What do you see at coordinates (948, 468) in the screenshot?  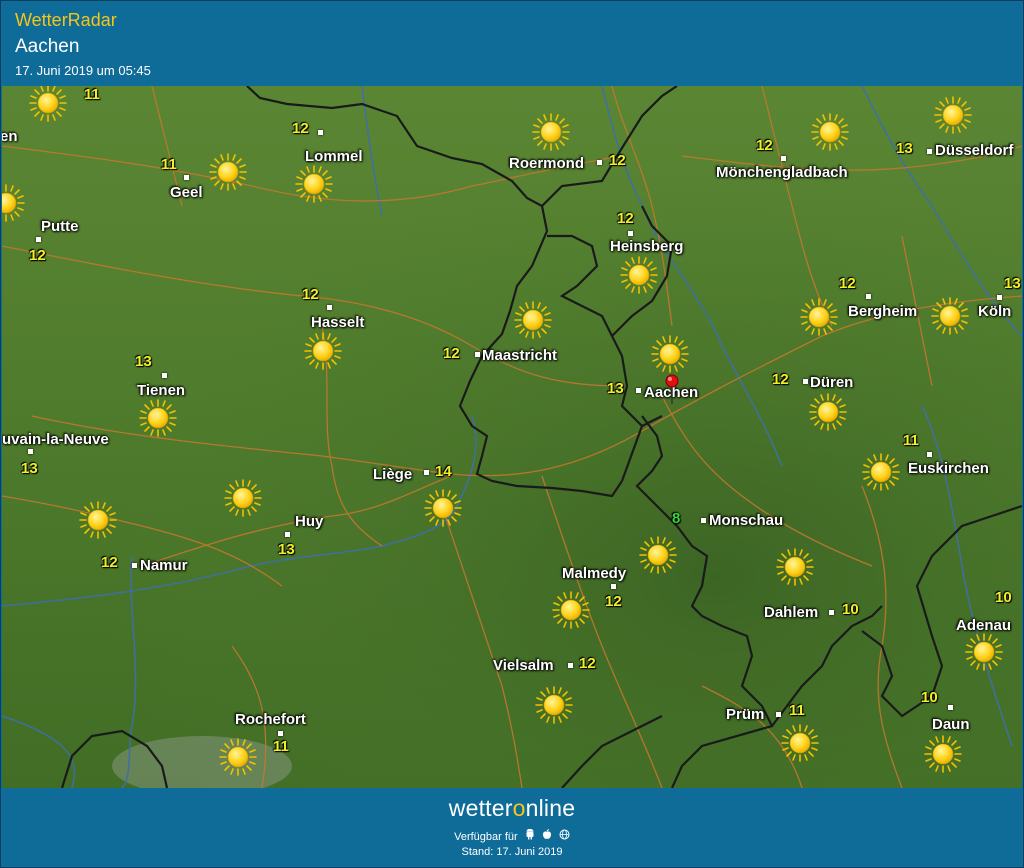 I see `place-label-euskirchen: Euskirchen` at bounding box center [948, 468].